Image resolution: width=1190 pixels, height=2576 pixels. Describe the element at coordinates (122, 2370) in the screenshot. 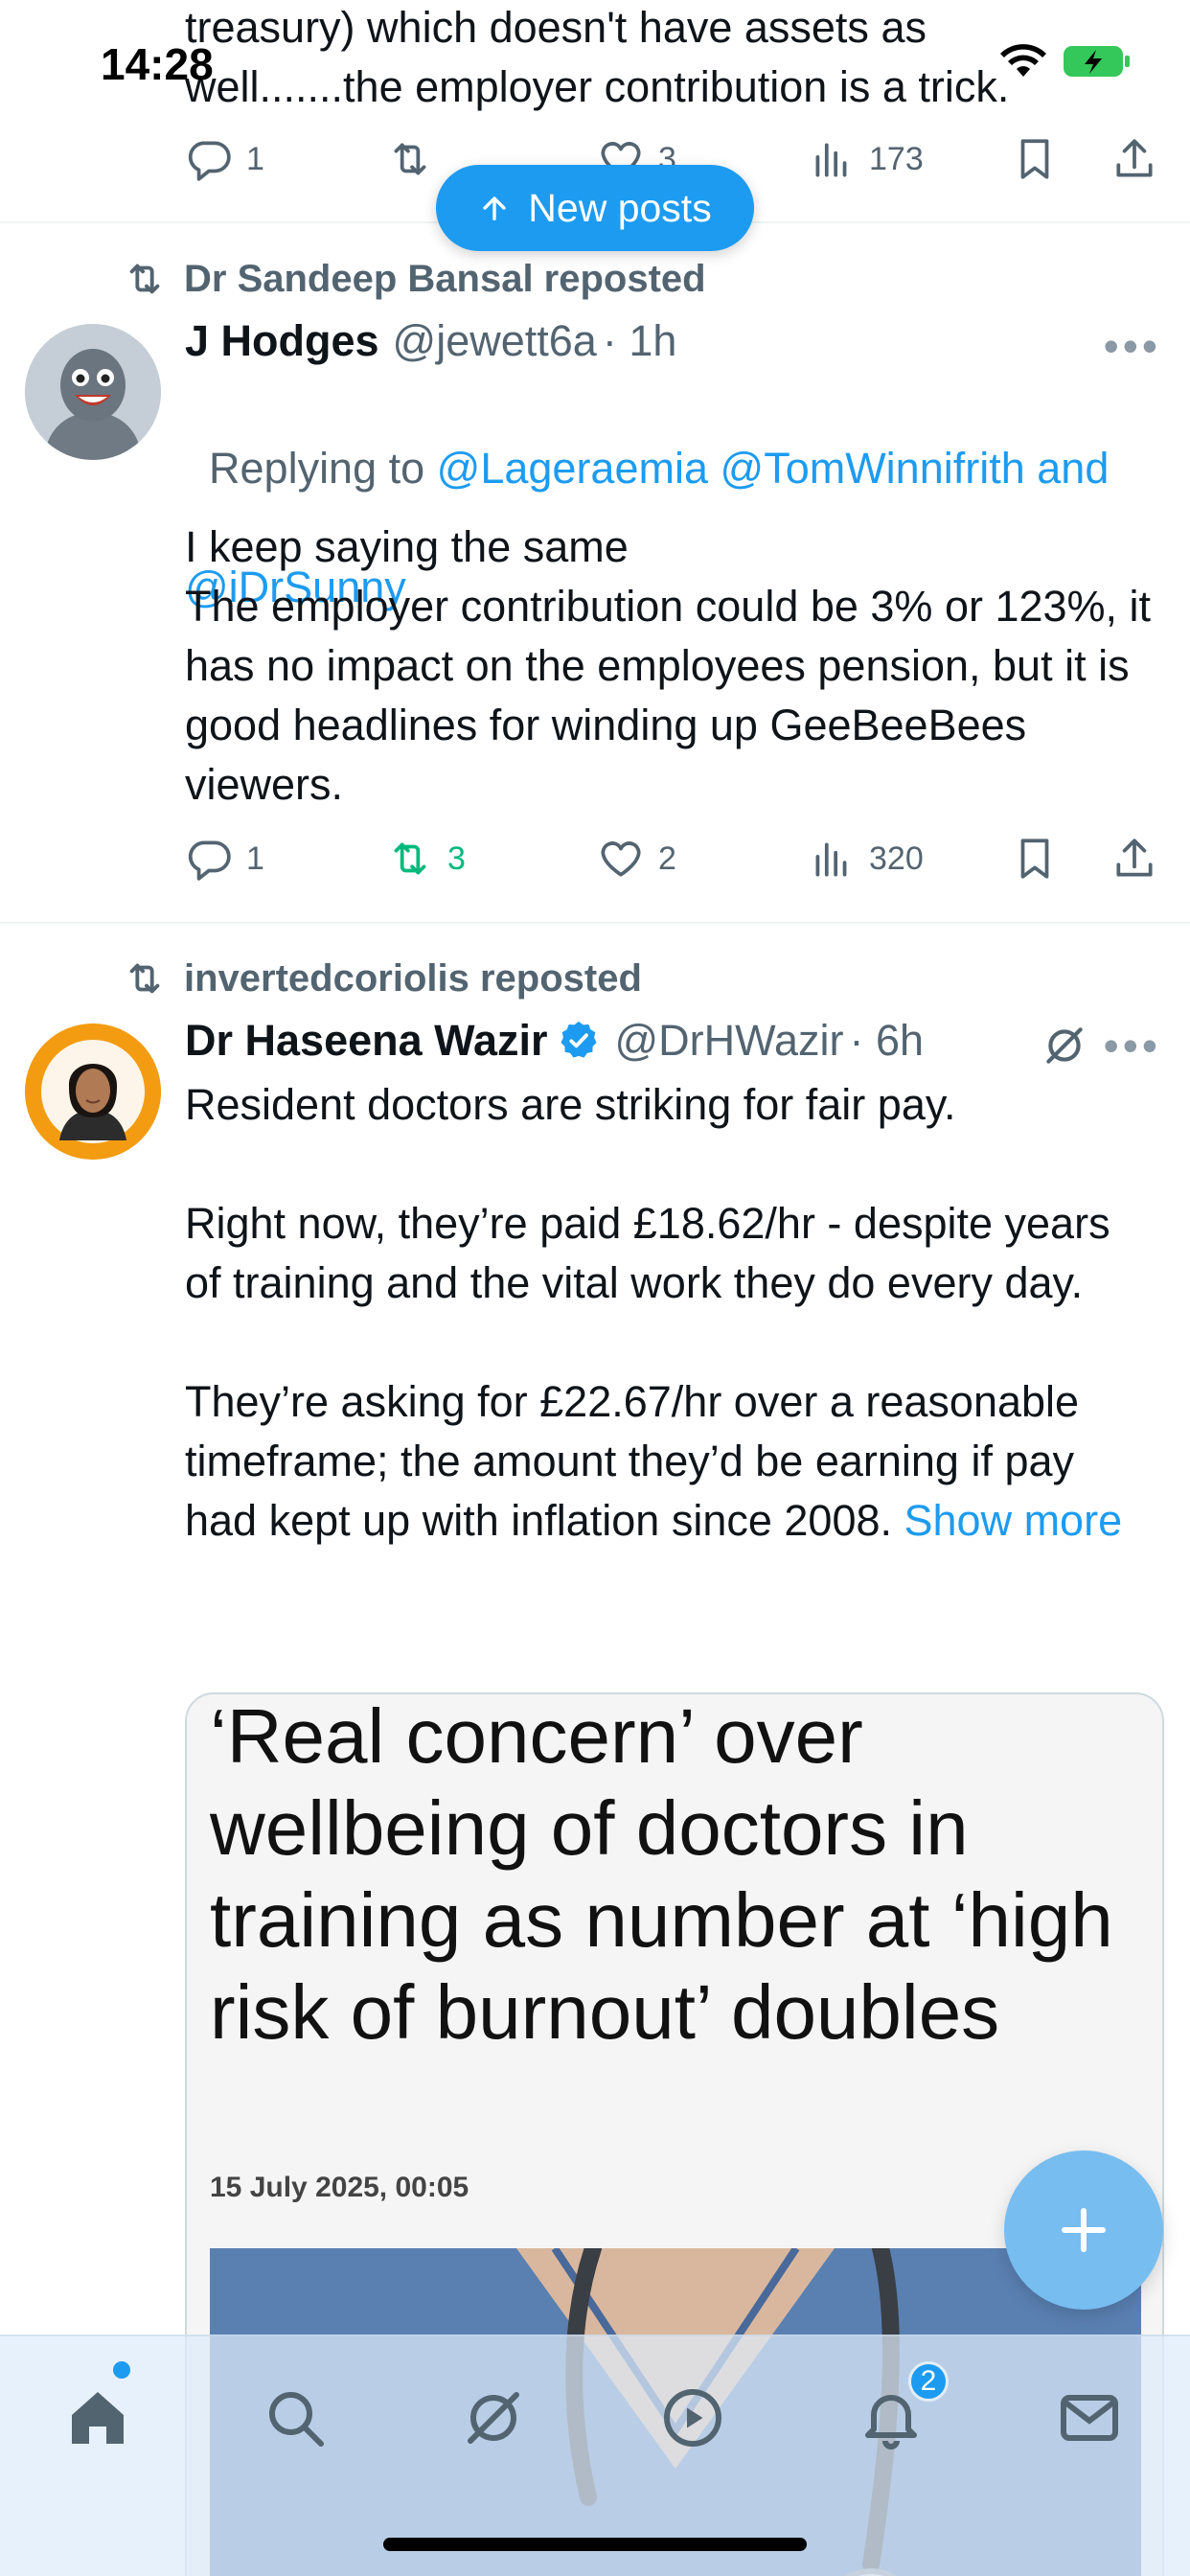

I see `home-unread-dot` at that location.